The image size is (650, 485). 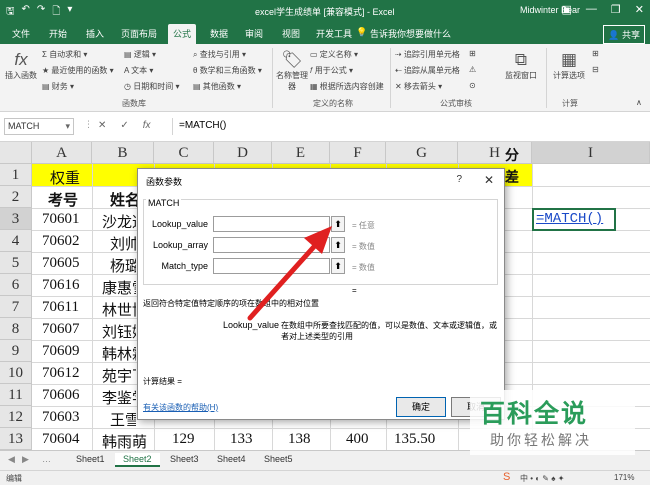 What do you see at coordinates (624, 477) in the screenshot?
I see `zoom-level: 171%` at bounding box center [624, 477].